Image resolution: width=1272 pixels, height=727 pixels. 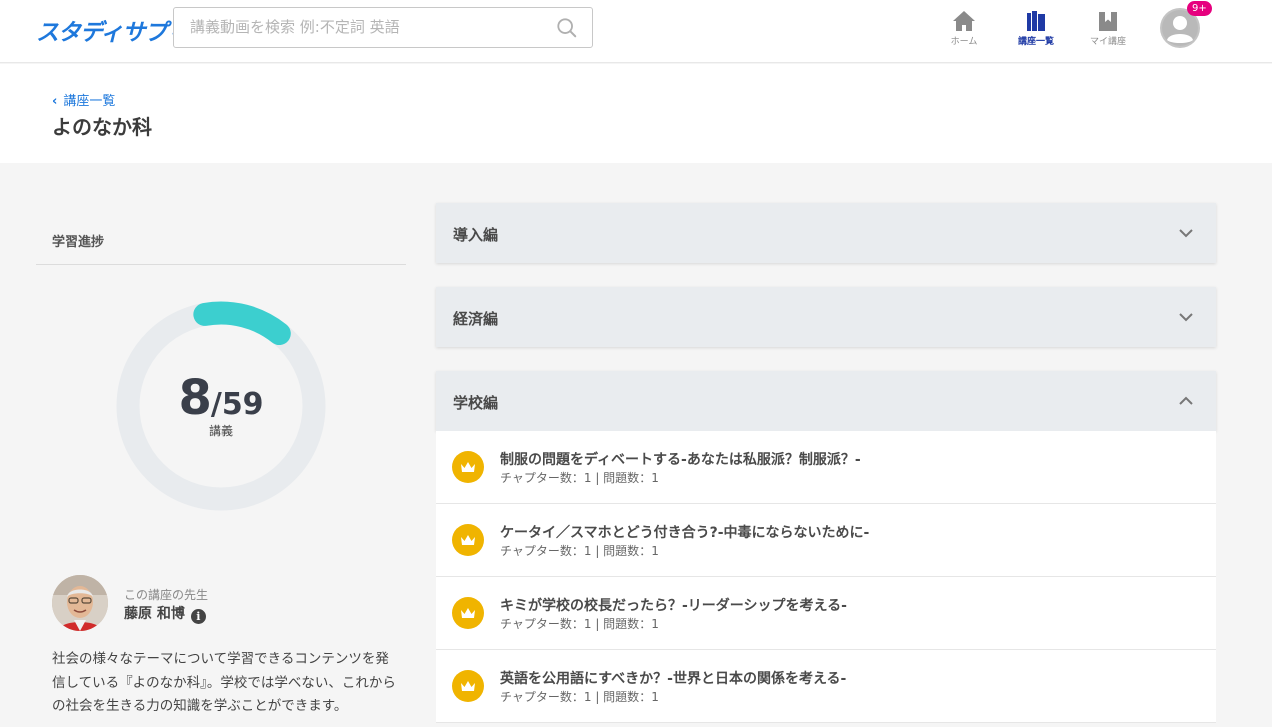 I want to click on course-list-icon, so click(x=1036, y=21).